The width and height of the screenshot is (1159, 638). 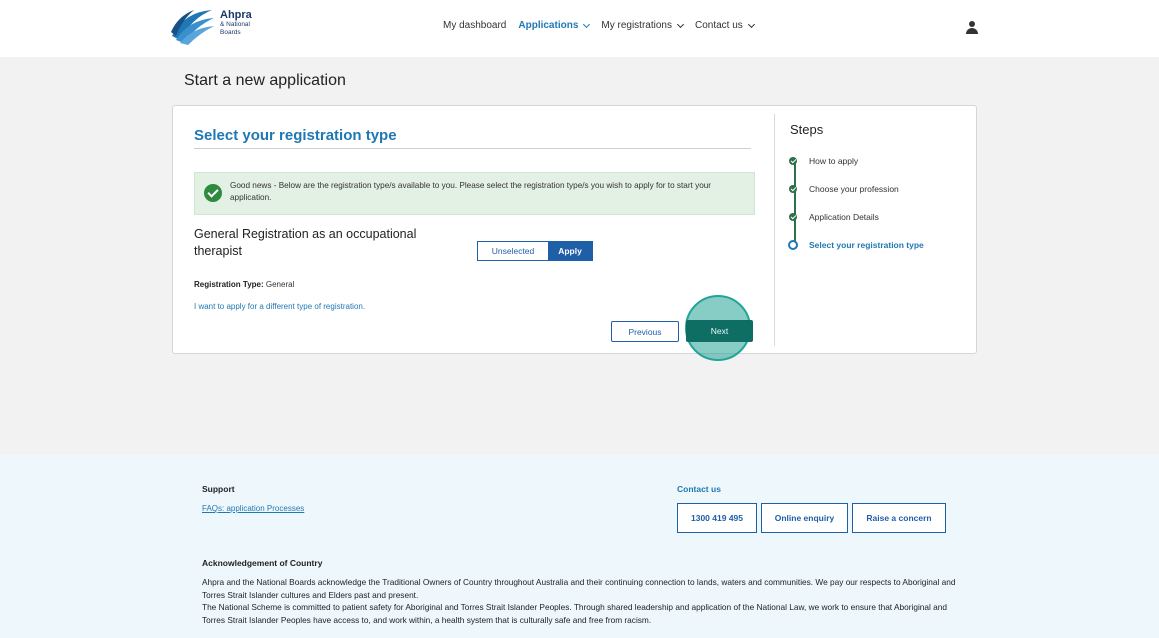 I want to click on acknowledgement-heading: Acknowledgement of Country, so click(x=262, y=563).